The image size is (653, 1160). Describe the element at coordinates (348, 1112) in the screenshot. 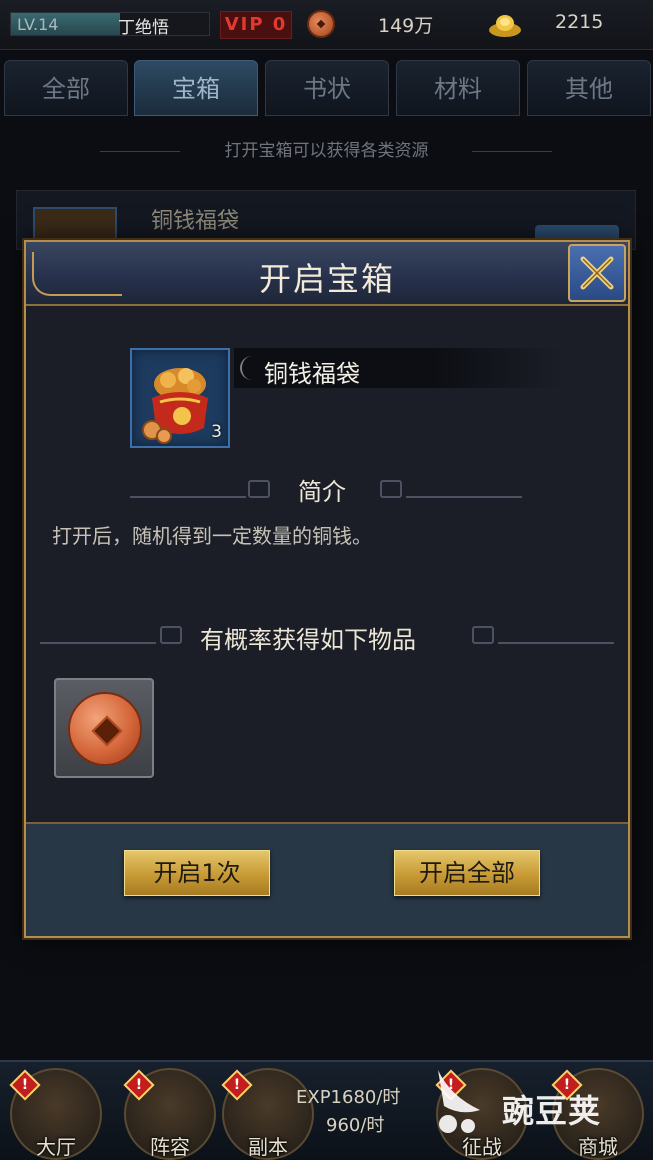

I see `idle-income: EXP1680/时 960/时` at that location.